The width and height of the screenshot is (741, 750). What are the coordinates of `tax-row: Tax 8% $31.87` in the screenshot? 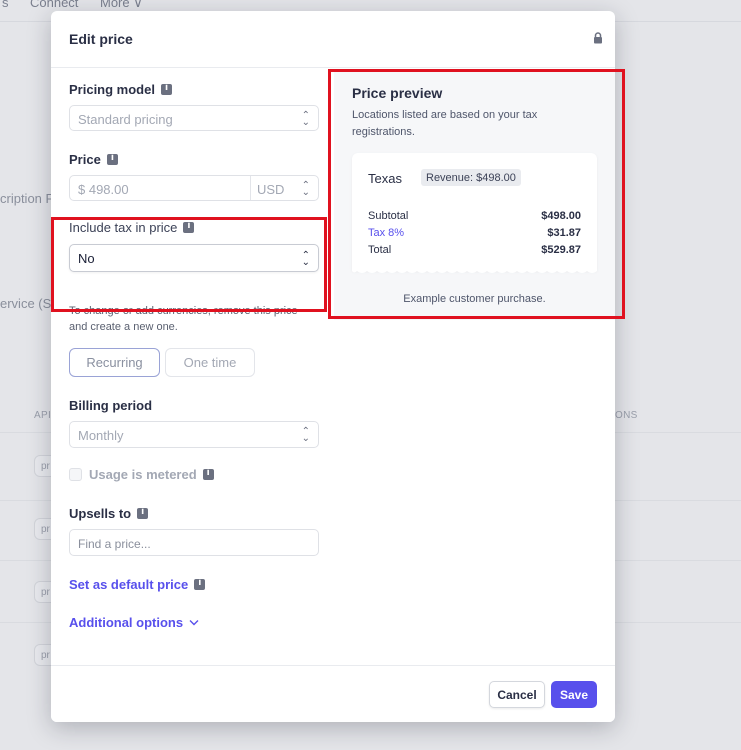 It's located at (474, 233).